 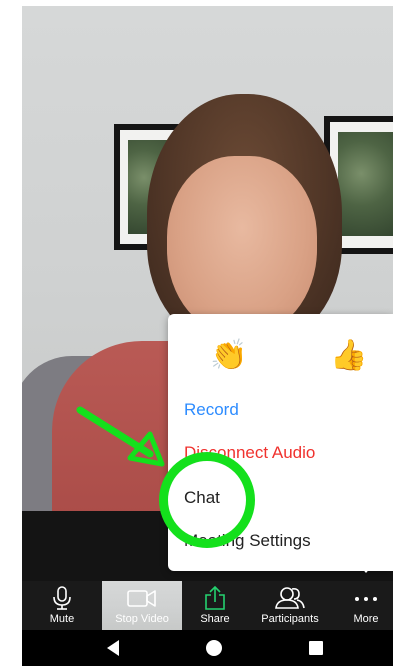 I want to click on video-camera-icon, so click(x=141, y=598).